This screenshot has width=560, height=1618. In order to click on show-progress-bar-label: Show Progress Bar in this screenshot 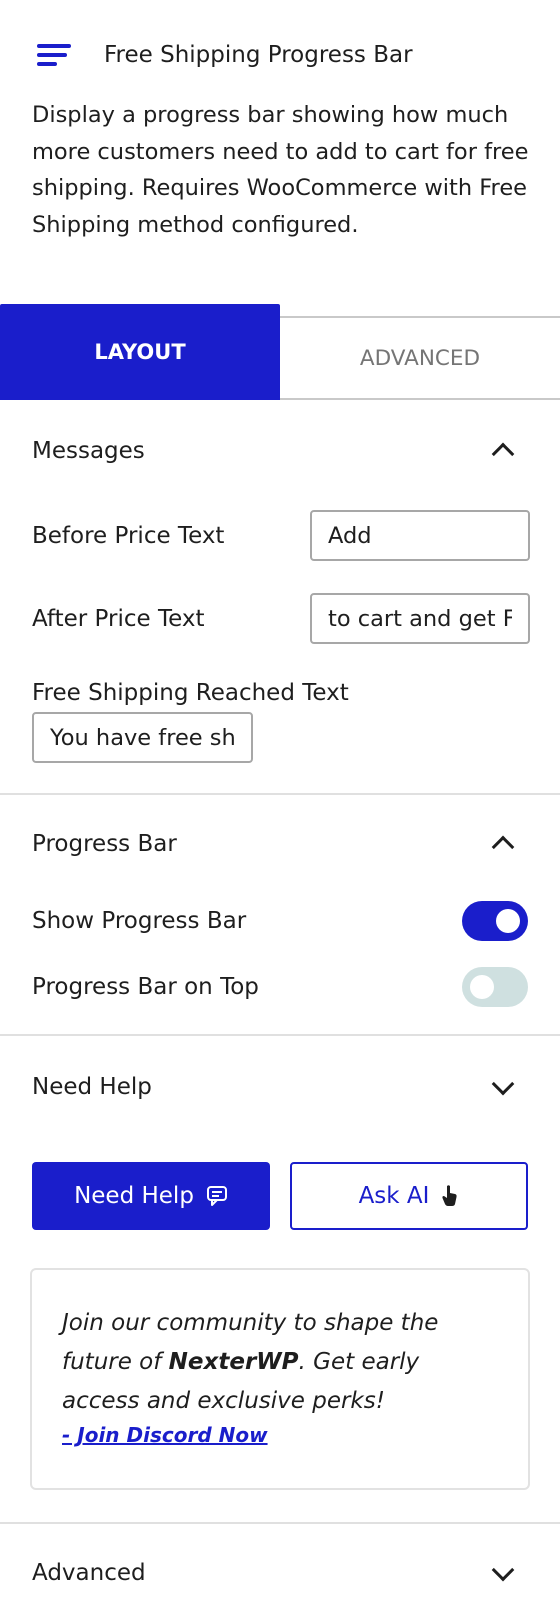, I will do `click(139, 921)`.